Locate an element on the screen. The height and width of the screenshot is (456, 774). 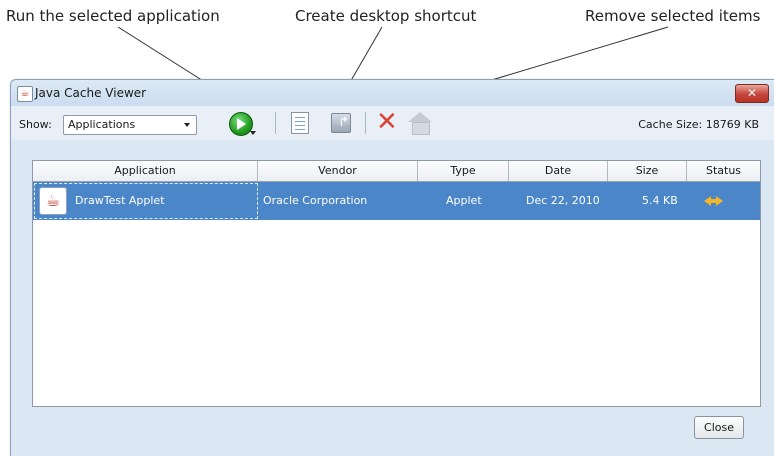
create-shortcut-button: ↱ is located at coordinates (341, 123).